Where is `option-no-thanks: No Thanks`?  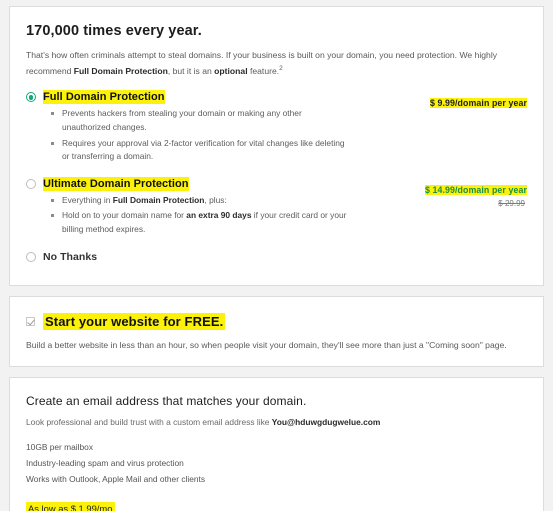
option-no-thanks: No Thanks is located at coordinates (275, 257).